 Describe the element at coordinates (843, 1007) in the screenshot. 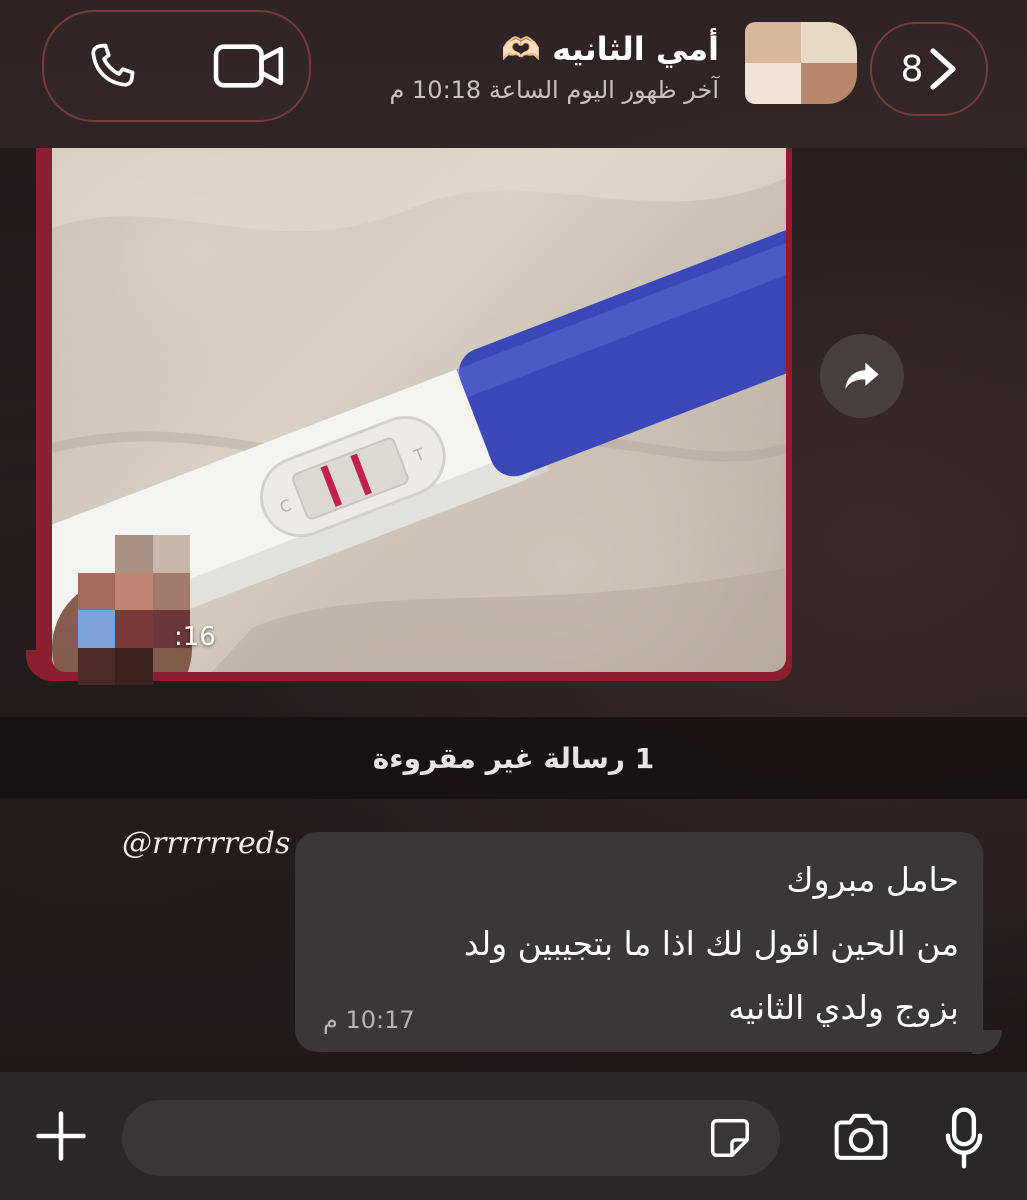

I see `message-line: بزوج ولدي الثانيه` at that location.